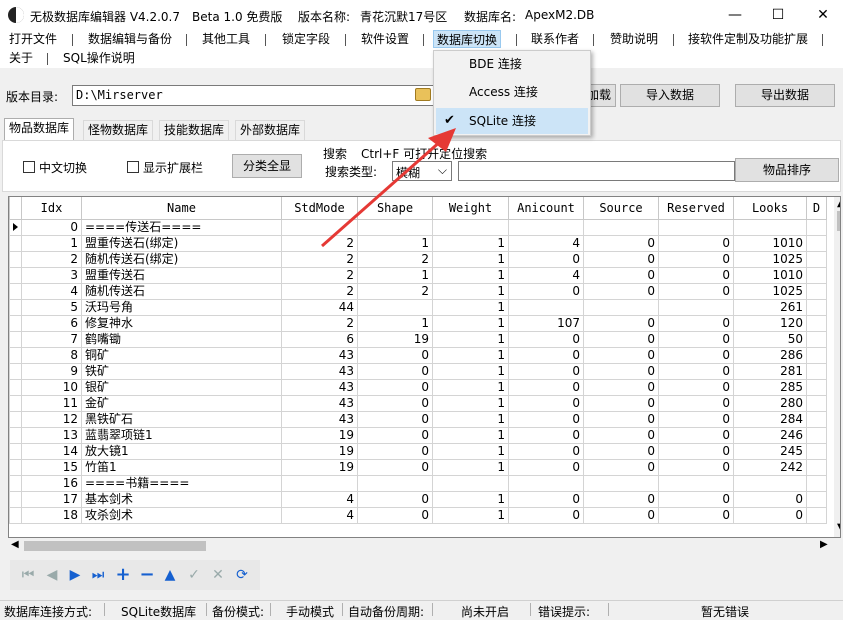  I want to click on table-cell: 50, so click(770, 339).